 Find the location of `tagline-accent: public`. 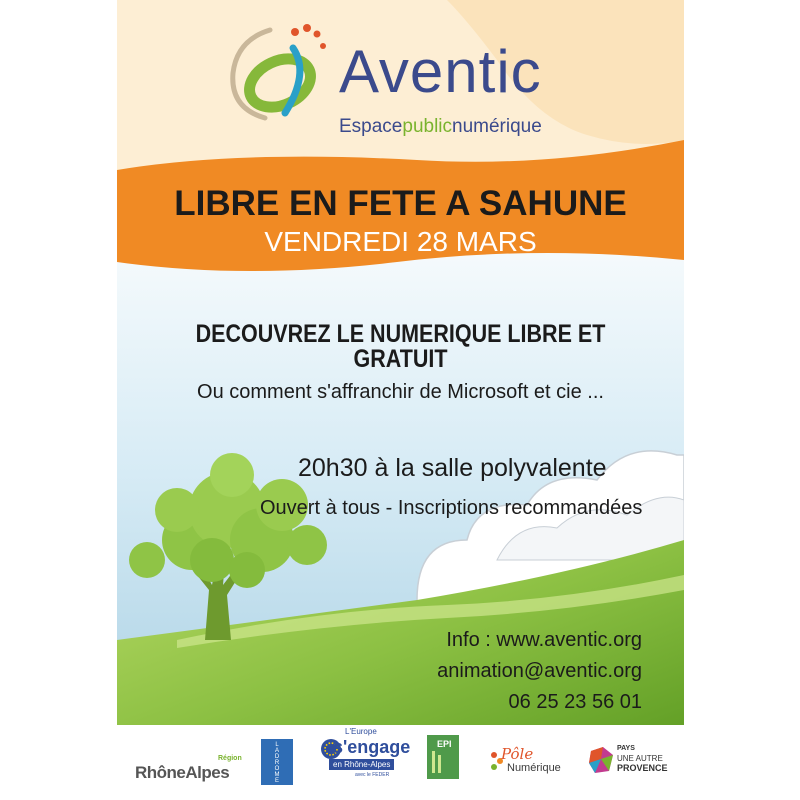

tagline-accent: public is located at coordinates (427, 126).